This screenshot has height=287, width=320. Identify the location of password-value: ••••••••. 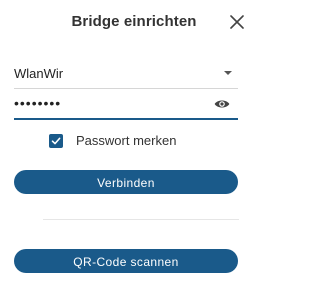
(38, 103).